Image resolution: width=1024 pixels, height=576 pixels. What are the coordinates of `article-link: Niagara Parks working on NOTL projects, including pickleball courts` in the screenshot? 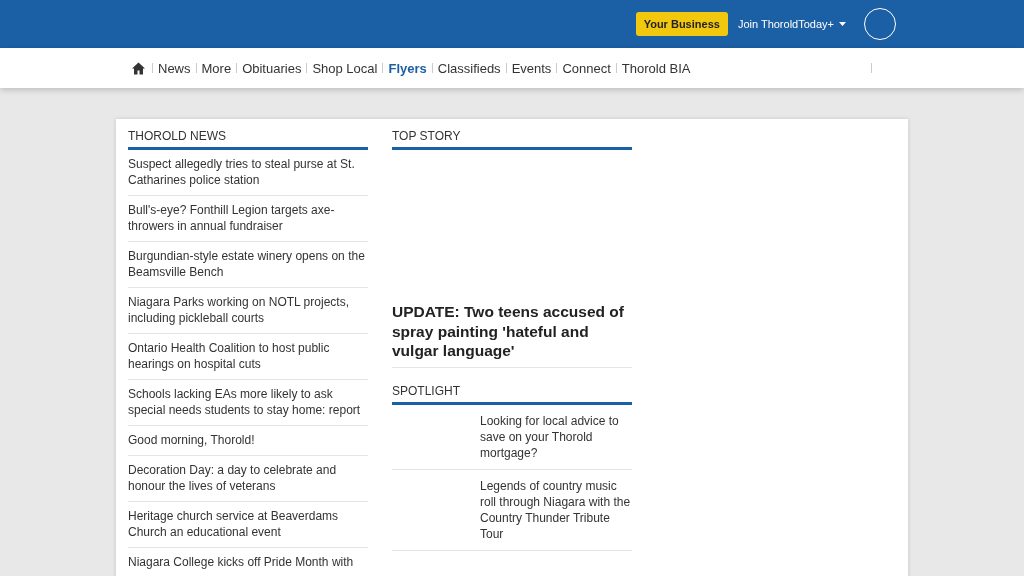 It's located at (248, 311).